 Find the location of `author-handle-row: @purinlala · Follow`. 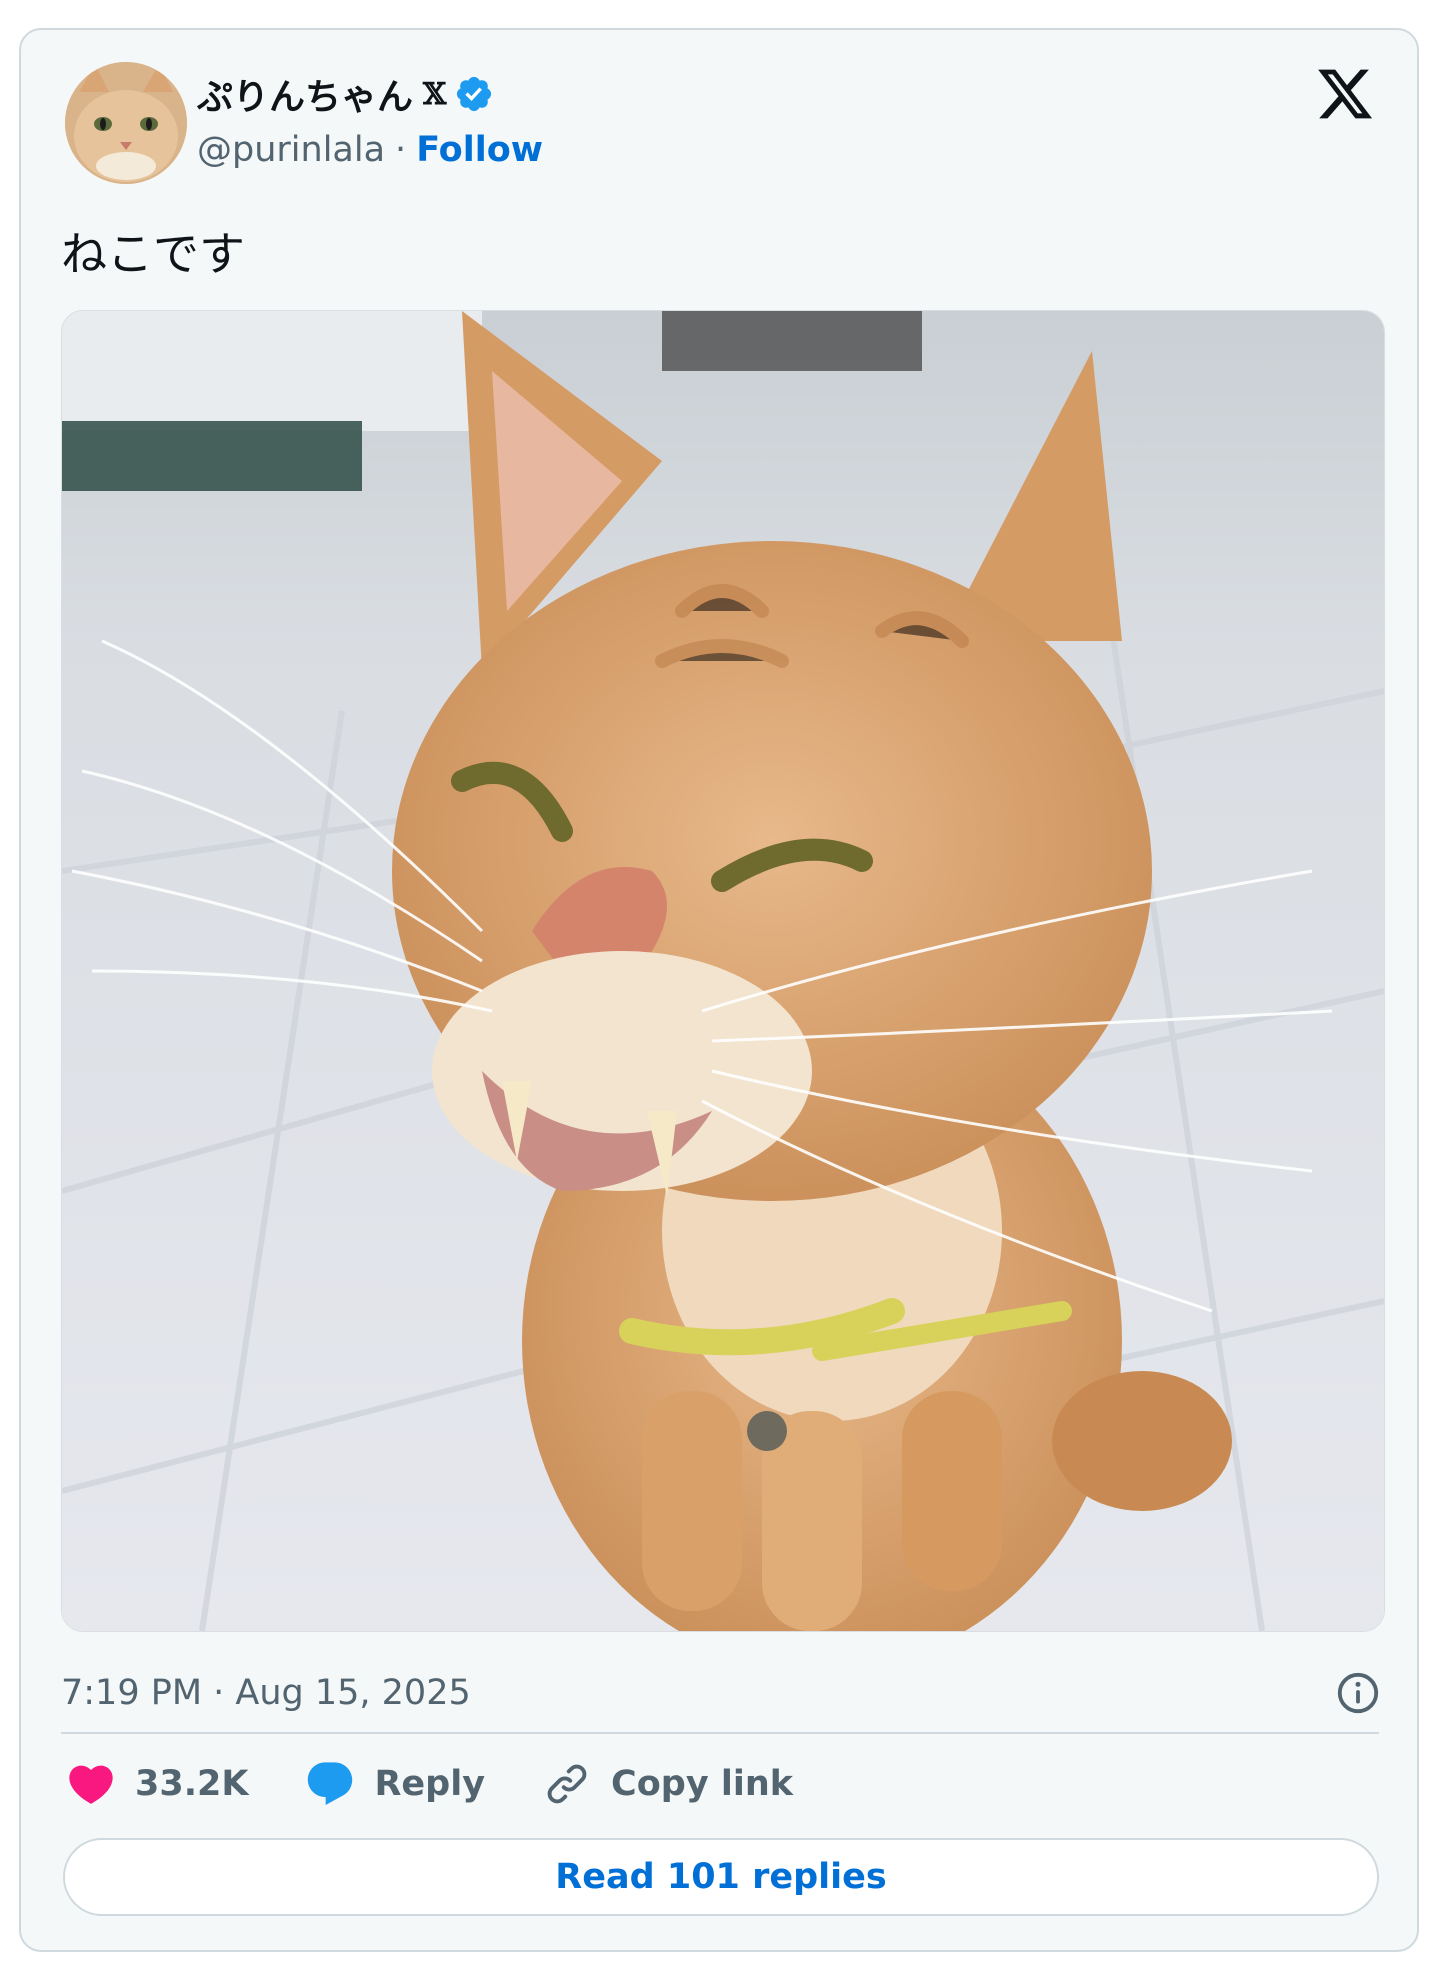

author-handle-row: @purinlala · Follow is located at coordinates (370, 150).